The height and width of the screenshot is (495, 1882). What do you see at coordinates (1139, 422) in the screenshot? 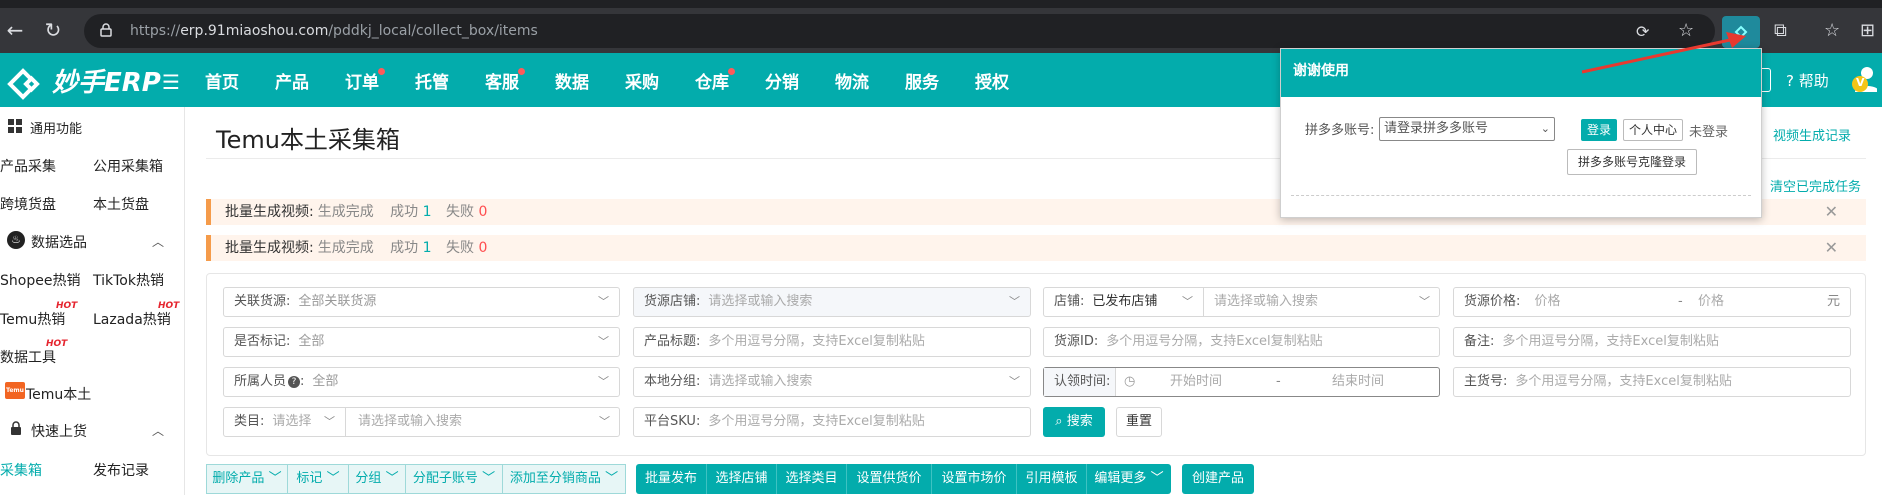
I see `reset-button: 重置` at bounding box center [1139, 422].